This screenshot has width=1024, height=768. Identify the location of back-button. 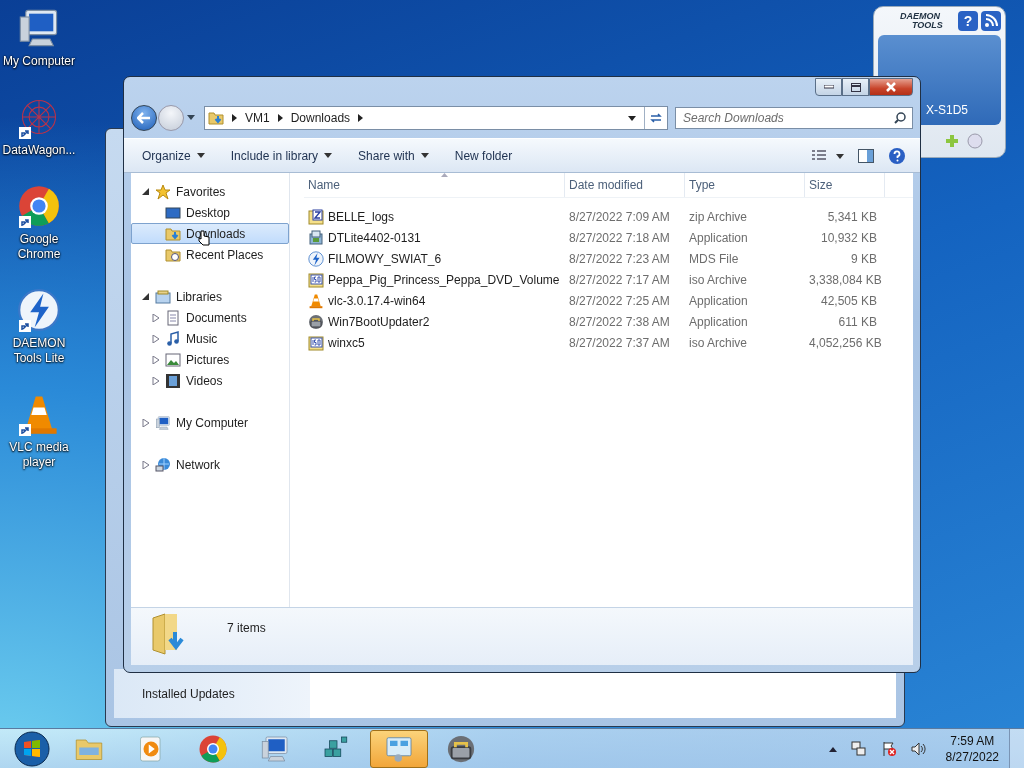
(144, 118).